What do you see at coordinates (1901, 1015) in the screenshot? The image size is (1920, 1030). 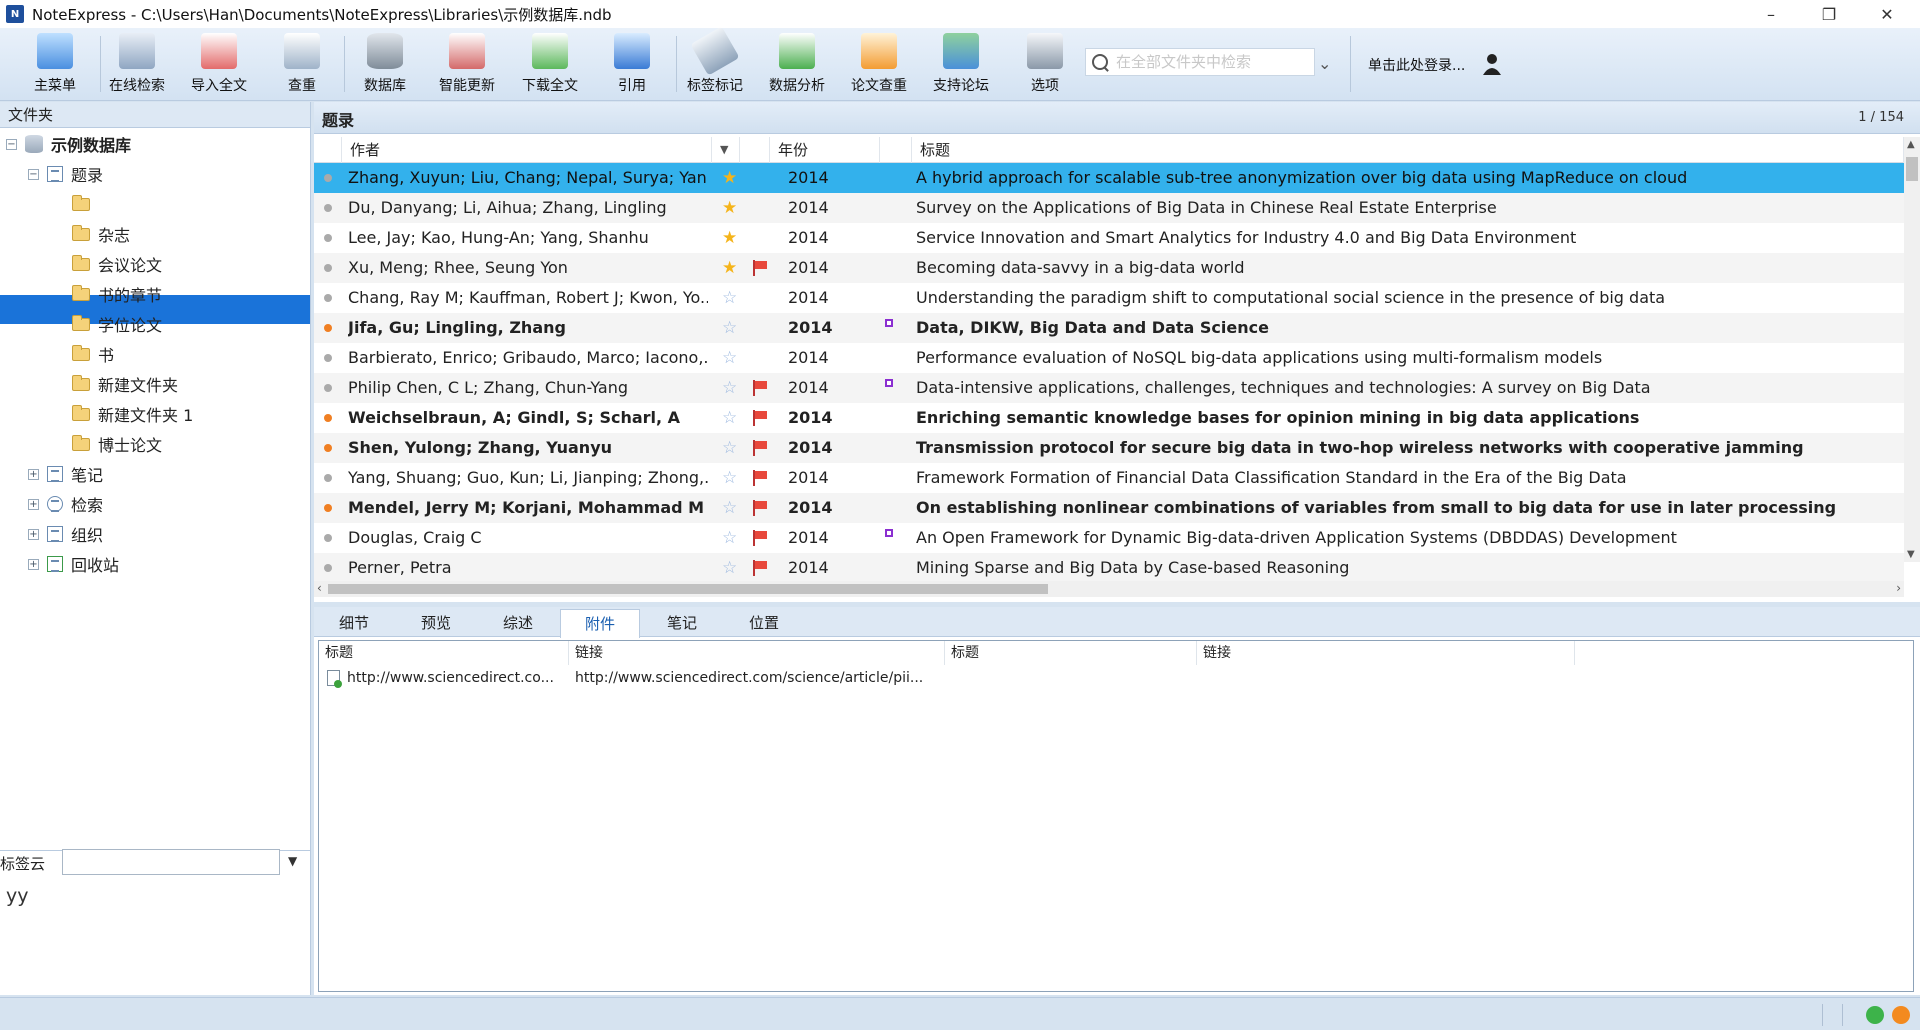 I see `notification-icon` at bounding box center [1901, 1015].